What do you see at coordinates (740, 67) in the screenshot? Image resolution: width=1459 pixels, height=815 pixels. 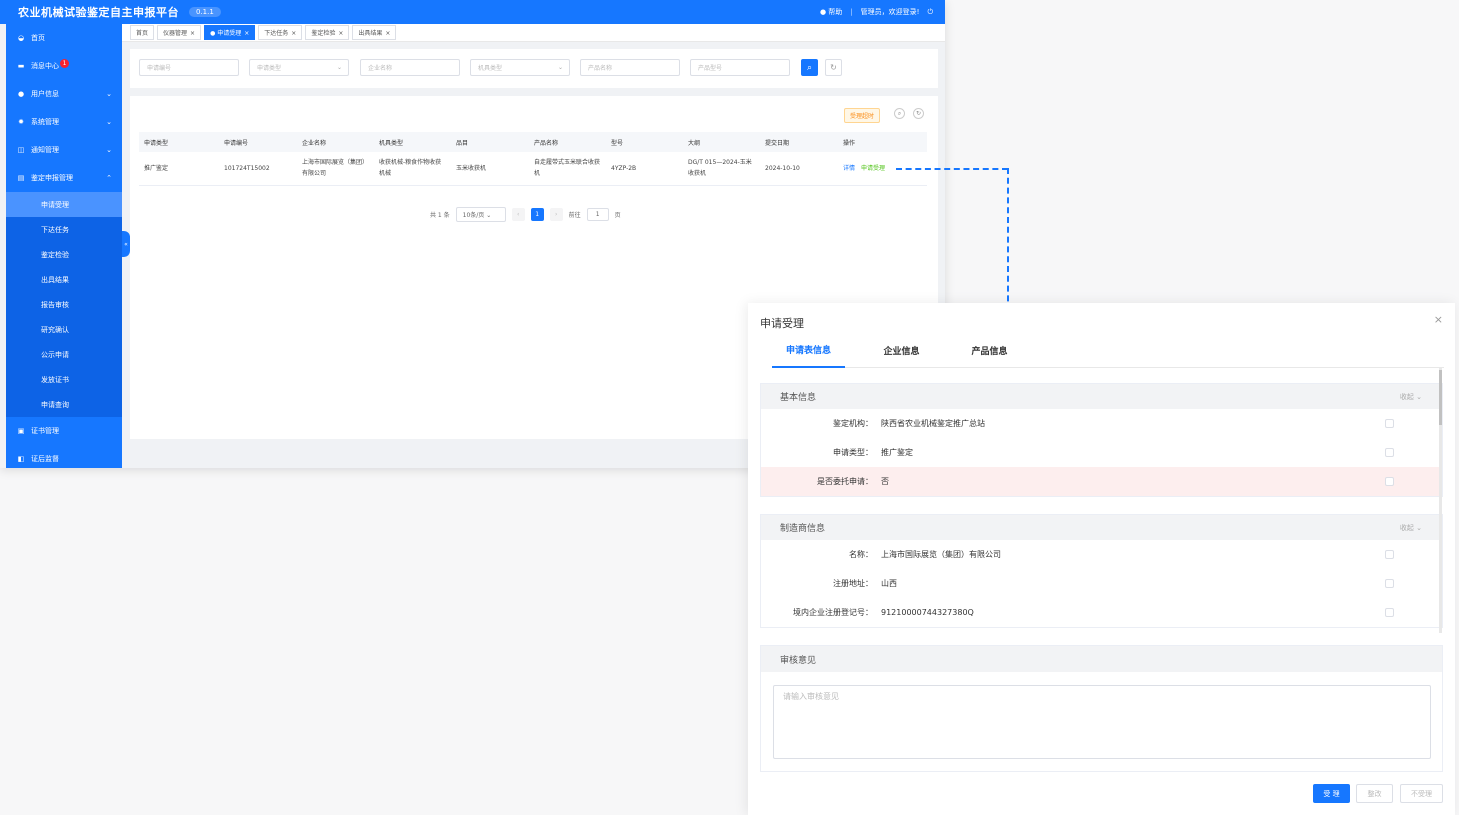 I see `product-model-input: 产品型号` at bounding box center [740, 67].